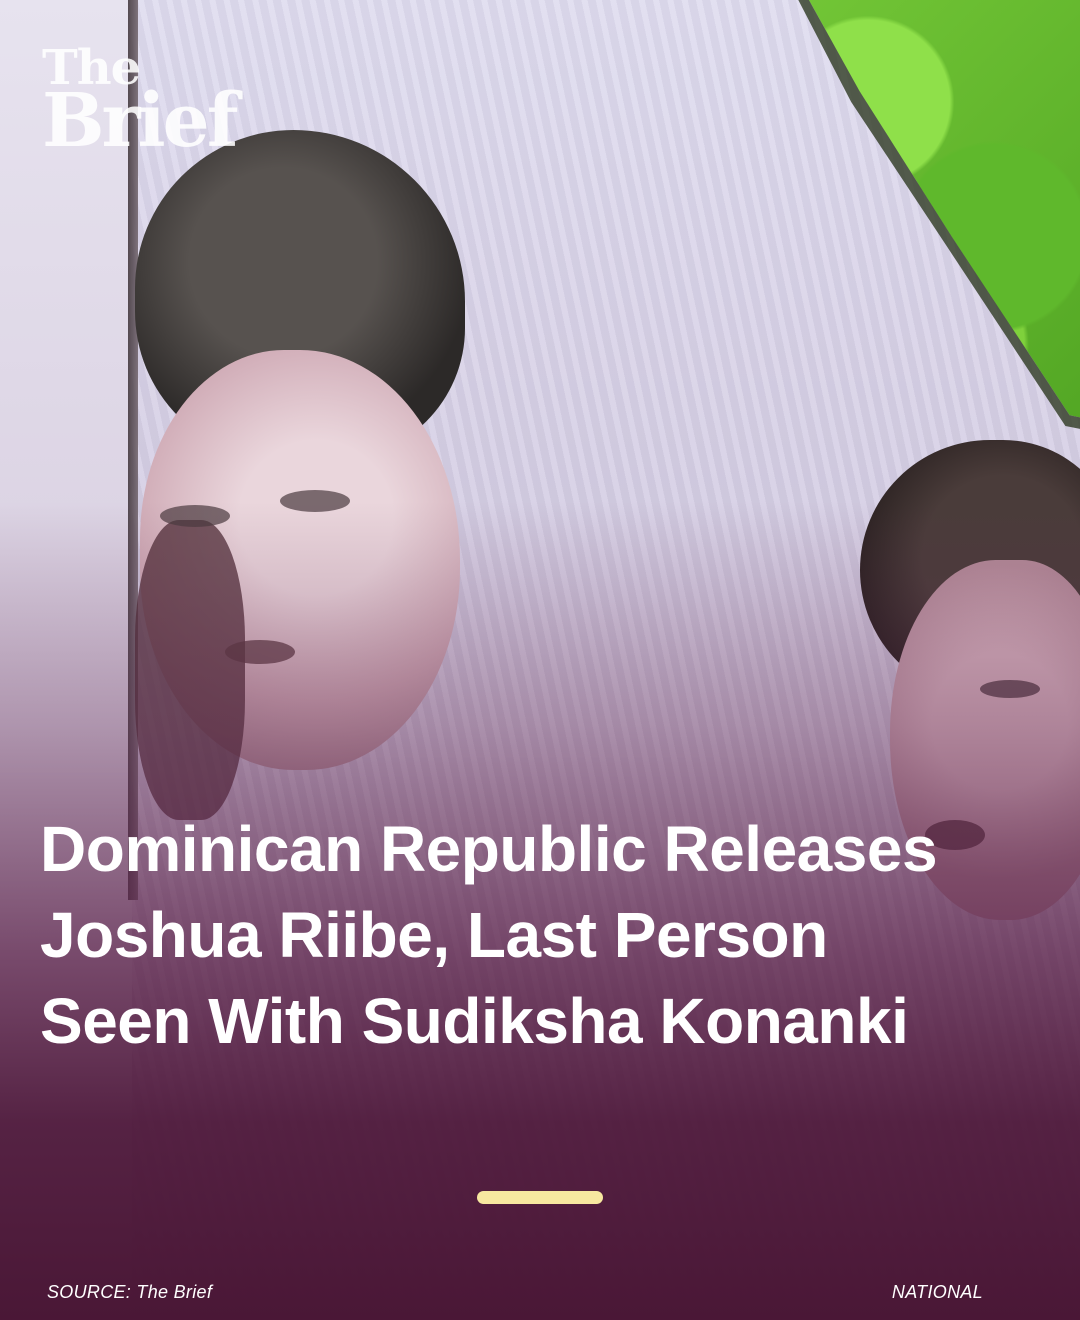 The image size is (1080, 1320). Describe the element at coordinates (140, 121) in the screenshot. I see `logo-line-brief: Brief` at that location.